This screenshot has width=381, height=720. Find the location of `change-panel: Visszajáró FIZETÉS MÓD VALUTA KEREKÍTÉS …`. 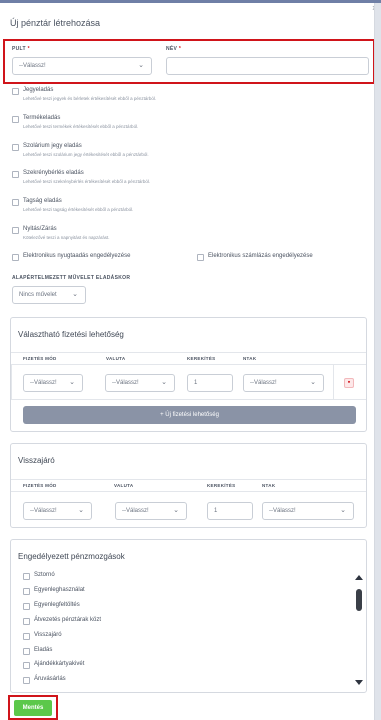

change-panel: Visszajáró FIZETÉS MÓD VALUTA KEREKÍTÉS … is located at coordinates (188, 485).